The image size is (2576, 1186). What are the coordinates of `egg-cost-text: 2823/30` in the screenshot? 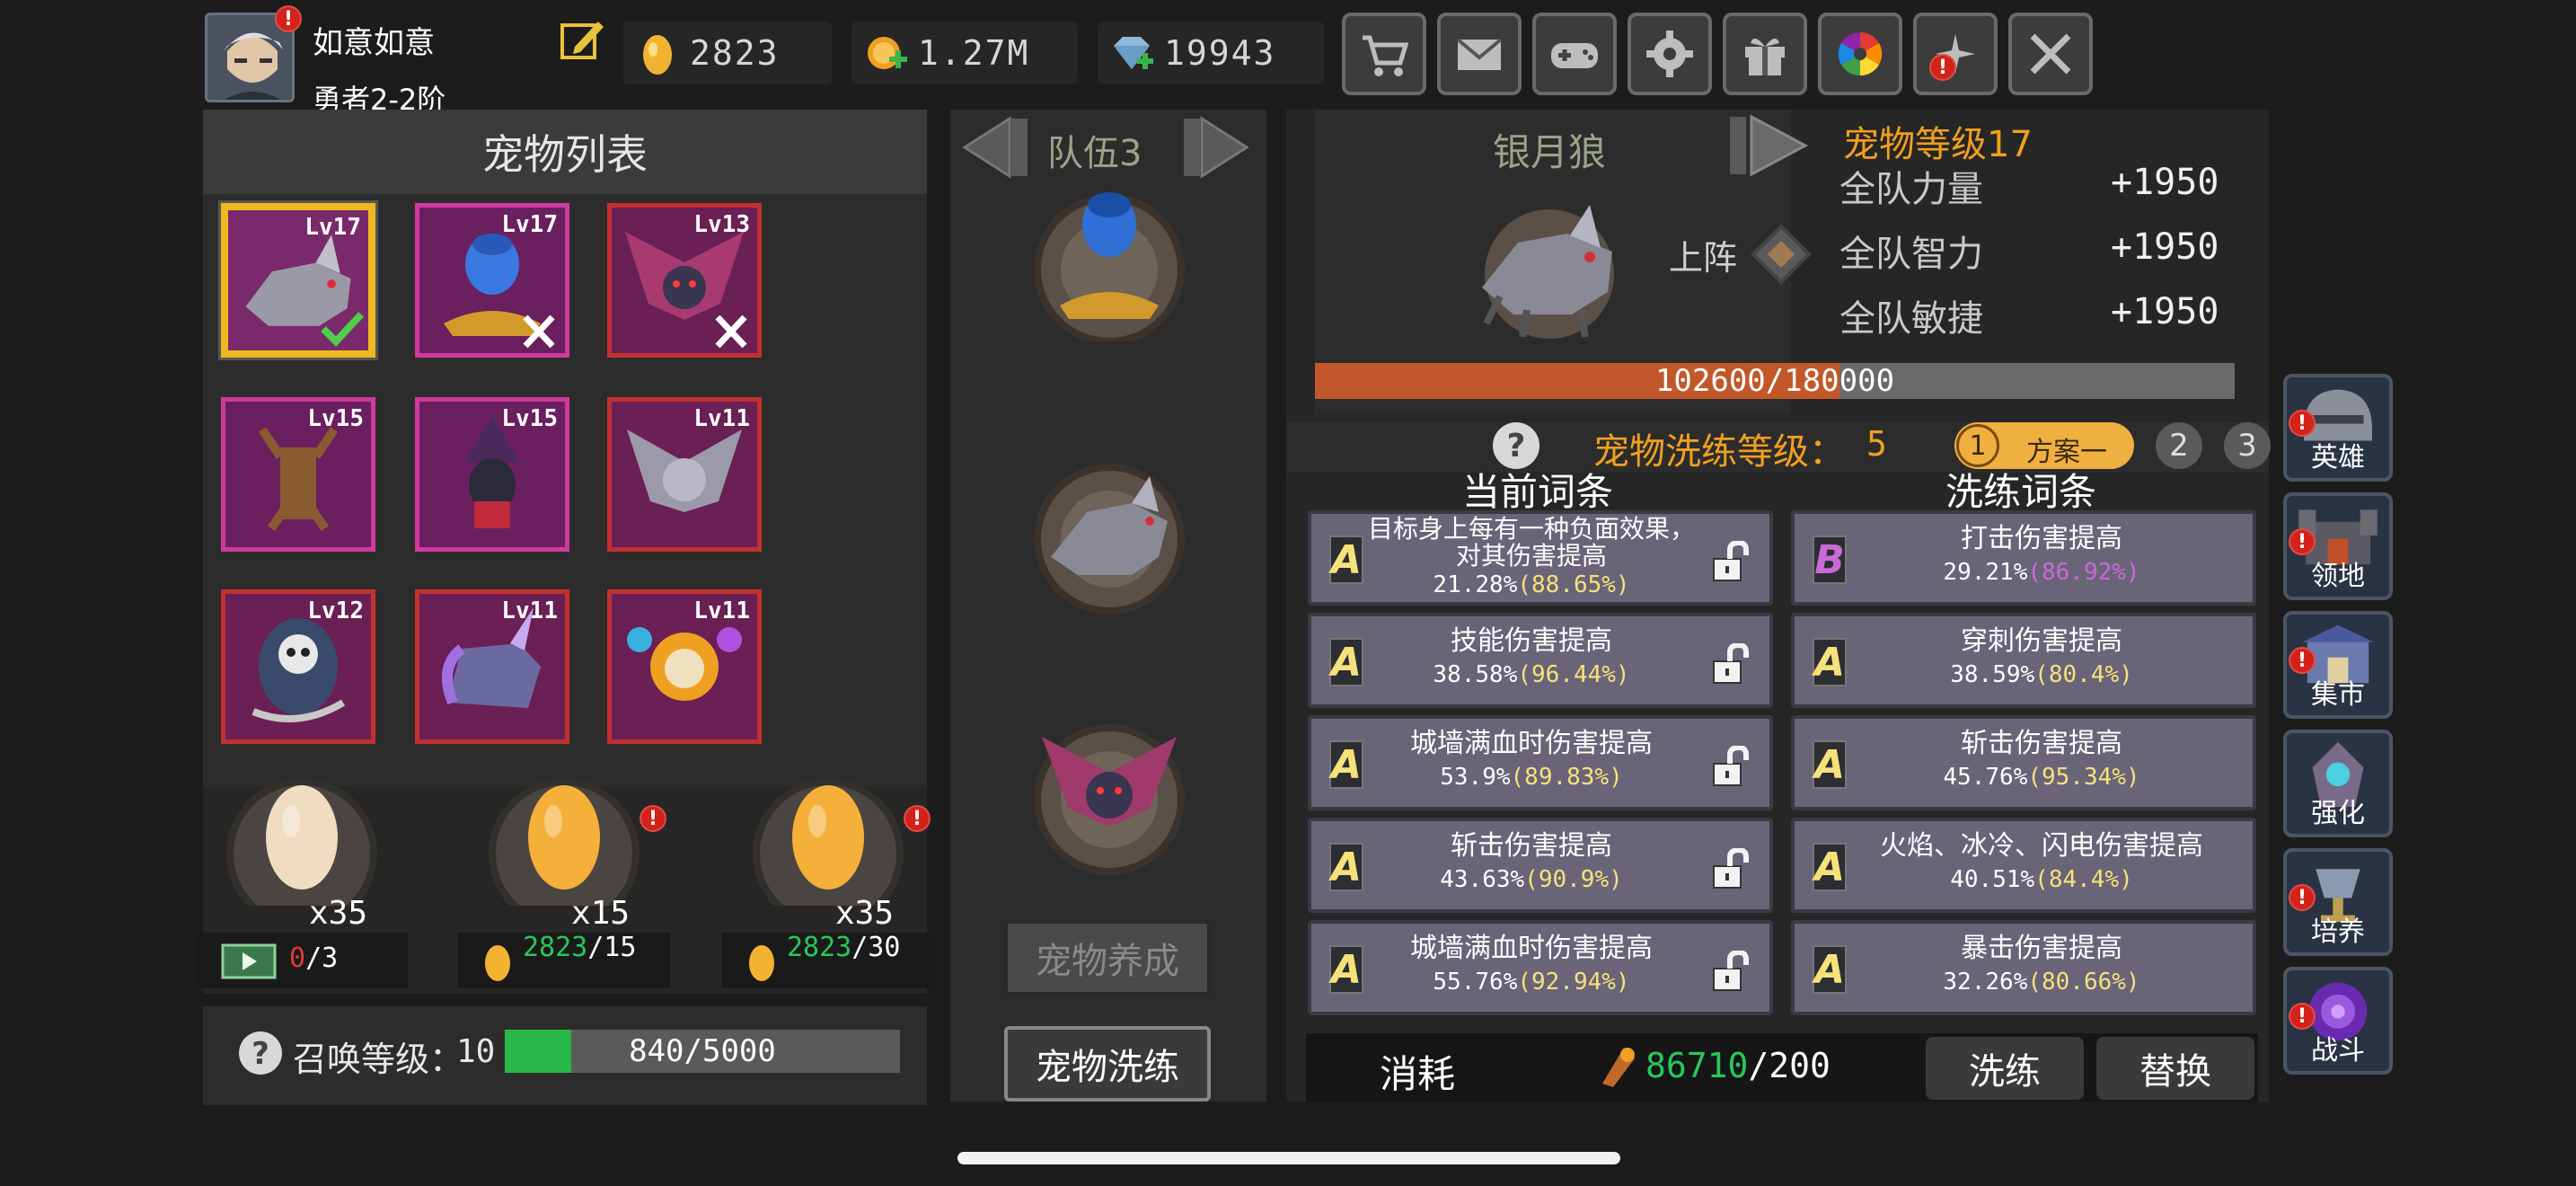 It's located at (844, 947).